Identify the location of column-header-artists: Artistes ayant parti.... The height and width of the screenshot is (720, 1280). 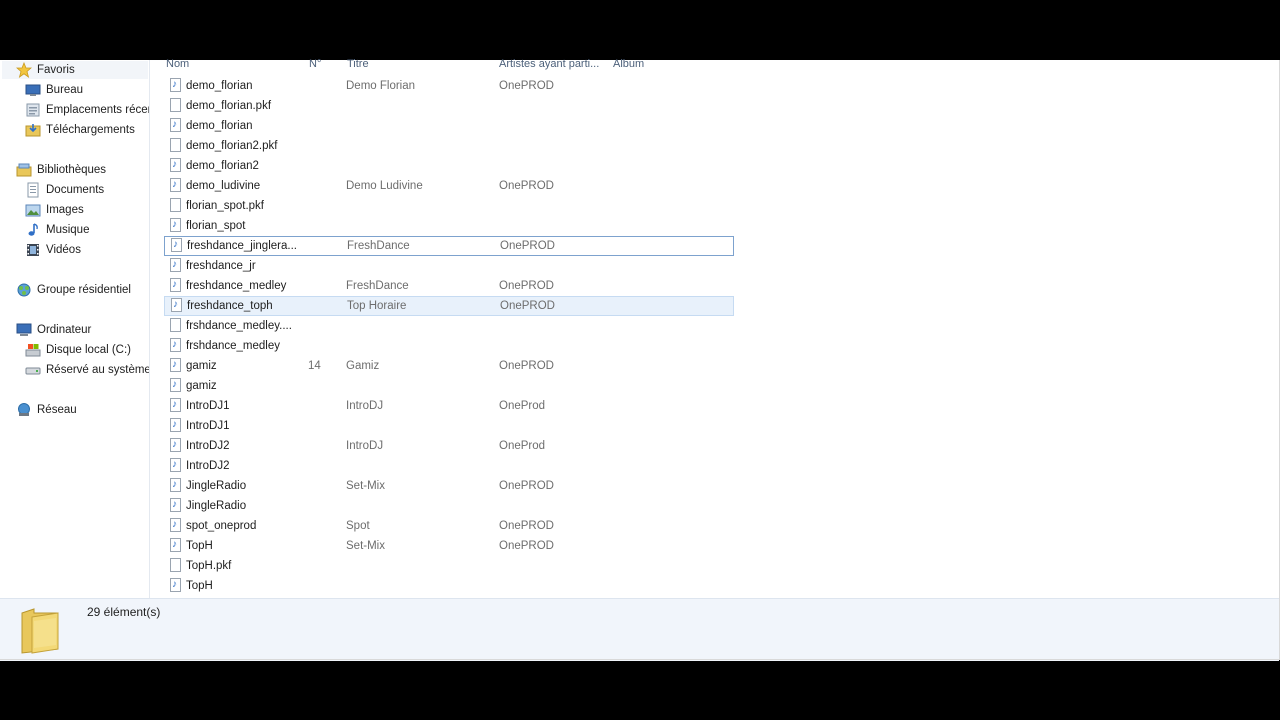
(549, 64).